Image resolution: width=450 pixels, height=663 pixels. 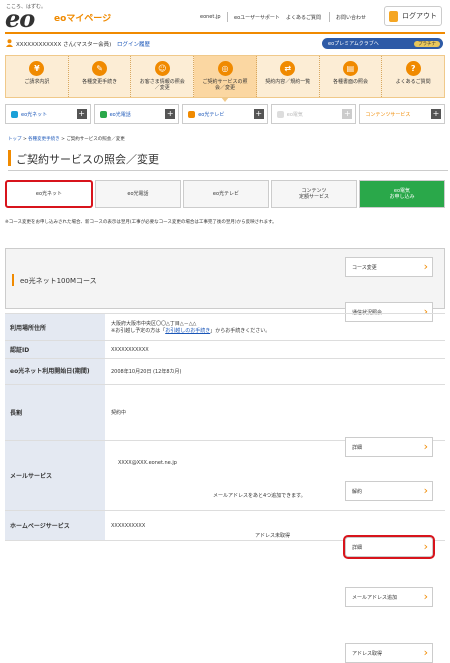 I want to click on breadcrumb: トップ > 各種変更手続き > ご契約サービスの照会／変更, so click(x=66, y=139).